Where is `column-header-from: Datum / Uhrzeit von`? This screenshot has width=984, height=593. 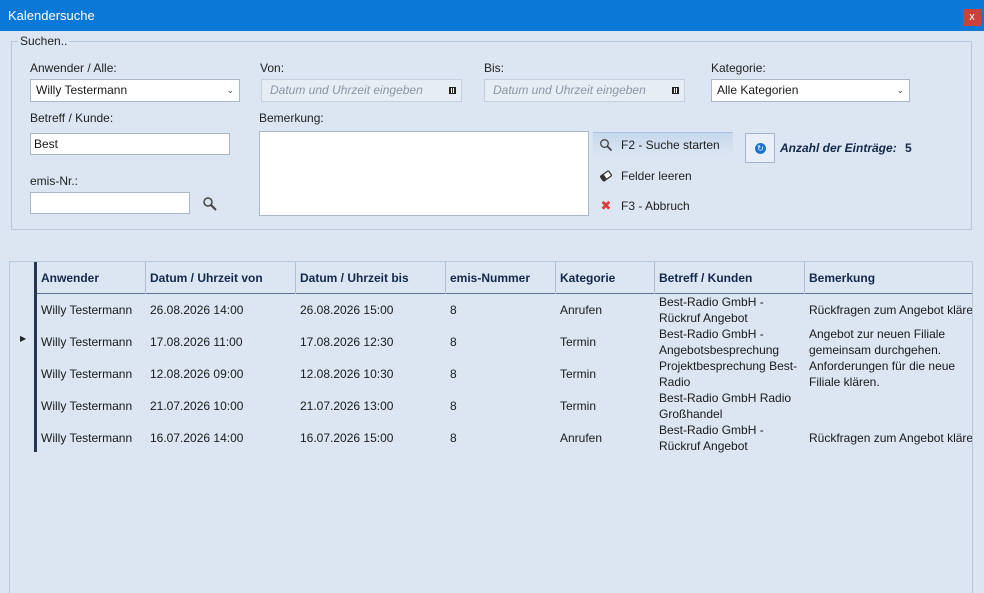 column-header-from: Datum / Uhrzeit von is located at coordinates (221, 278).